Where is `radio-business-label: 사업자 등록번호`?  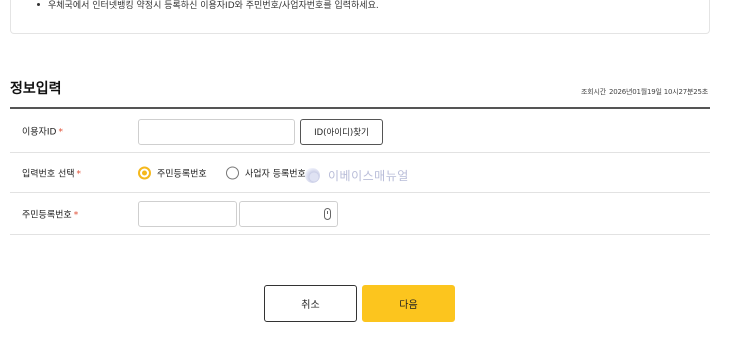
radio-business-label: 사업자 등록번호 is located at coordinates (275, 174).